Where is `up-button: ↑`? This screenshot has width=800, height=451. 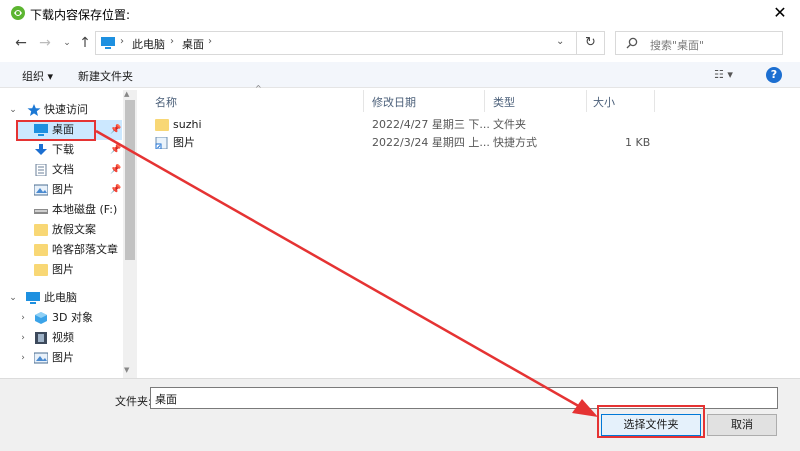 up-button: ↑ is located at coordinates (85, 43).